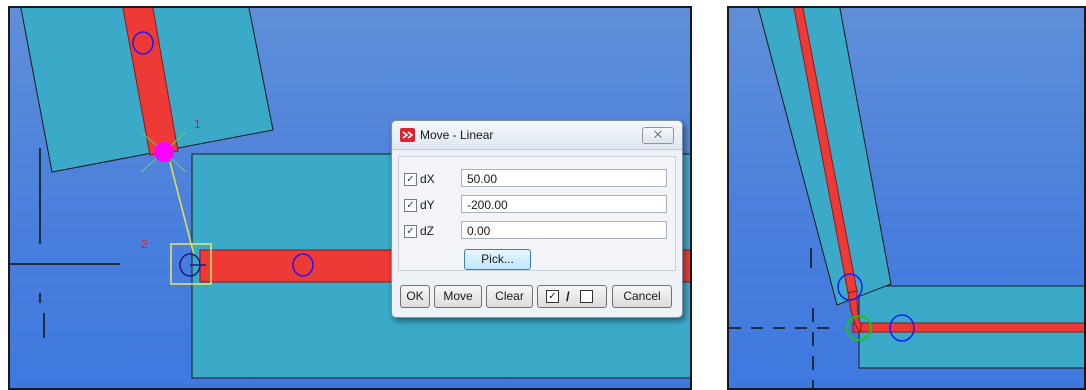  Describe the element at coordinates (407, 135) in the screenshot. I see `app-icon` at that location.